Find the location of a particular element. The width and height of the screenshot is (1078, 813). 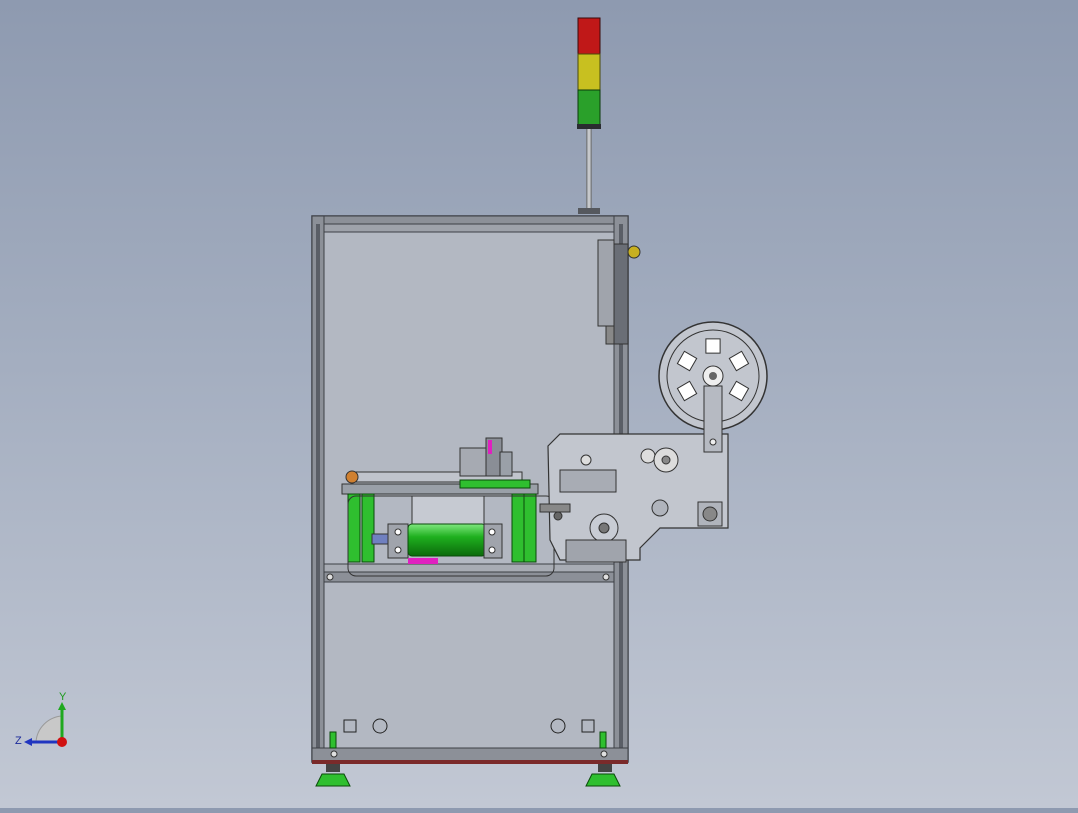

stack-light-pole is located at coordinates (589, 169).